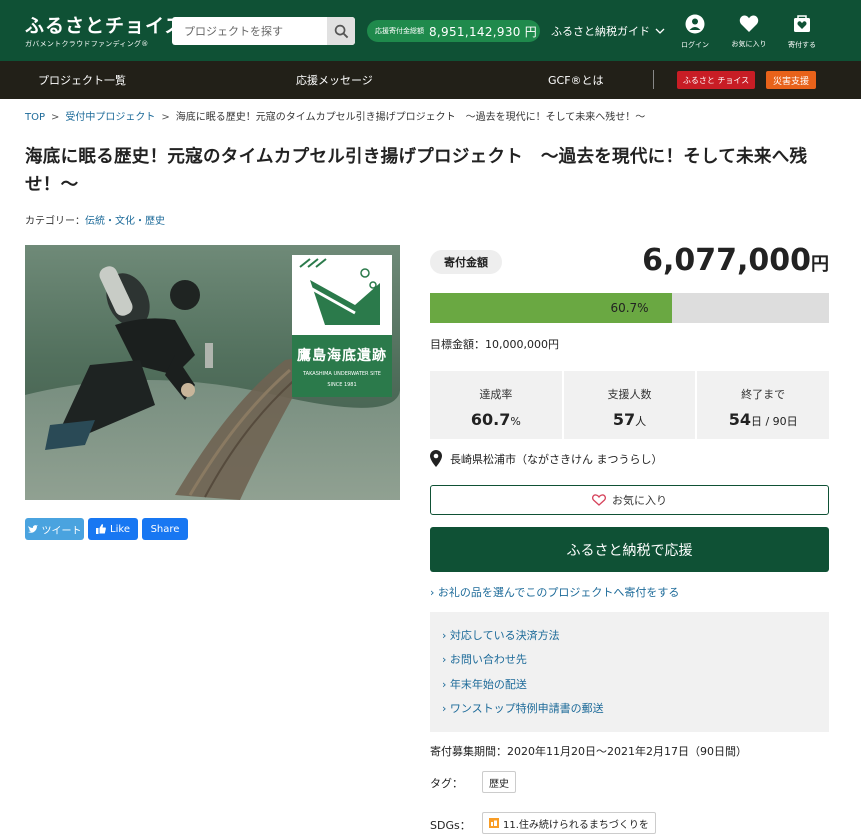 This screenshot has width=861, height=840. What do you see at coordinates (496, 405) in the screenshot?
I see `stat-achievement: 達成率 60.7%` at bounding box center [496, 405].